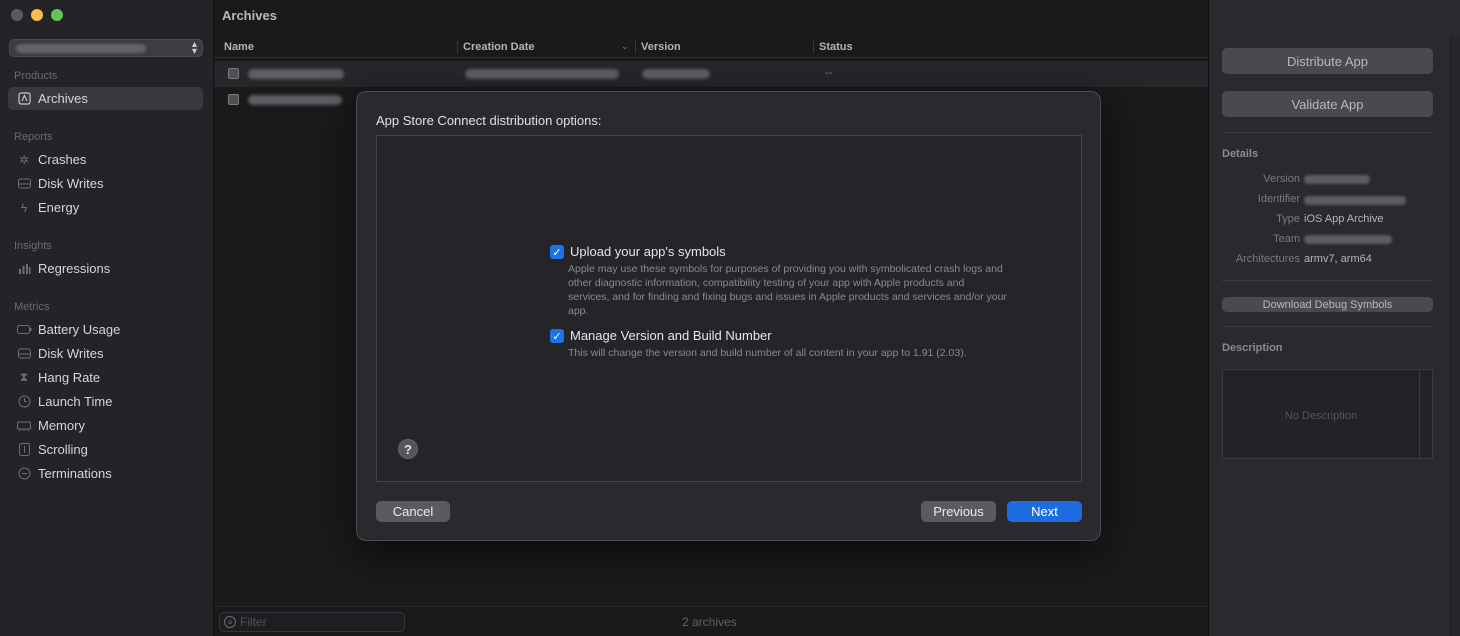  What do you see at coordinates (32, 307) in the screenshot?
I see `section-title-metrics: Metrics` at bounding box center [32, 307].